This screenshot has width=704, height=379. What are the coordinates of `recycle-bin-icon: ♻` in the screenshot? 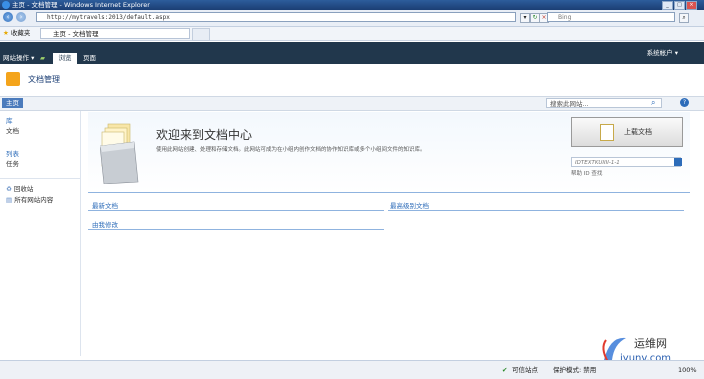 It's located at (9, 189).